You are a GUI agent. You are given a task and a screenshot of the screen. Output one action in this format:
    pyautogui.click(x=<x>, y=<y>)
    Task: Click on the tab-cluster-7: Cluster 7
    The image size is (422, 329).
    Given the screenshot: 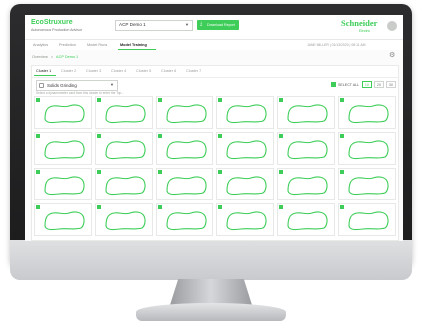 What is the action you would take?
    pyautogui.click(x=193, y=71)
    